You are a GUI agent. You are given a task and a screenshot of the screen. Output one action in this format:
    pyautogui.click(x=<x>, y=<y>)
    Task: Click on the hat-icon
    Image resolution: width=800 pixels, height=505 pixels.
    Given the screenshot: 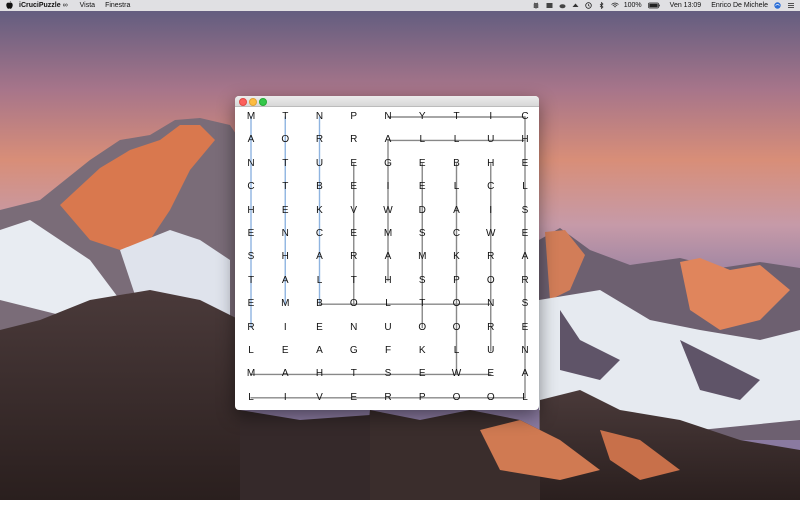 What is the action you would take?
    pyautogui.click(x=575, y=5)
    